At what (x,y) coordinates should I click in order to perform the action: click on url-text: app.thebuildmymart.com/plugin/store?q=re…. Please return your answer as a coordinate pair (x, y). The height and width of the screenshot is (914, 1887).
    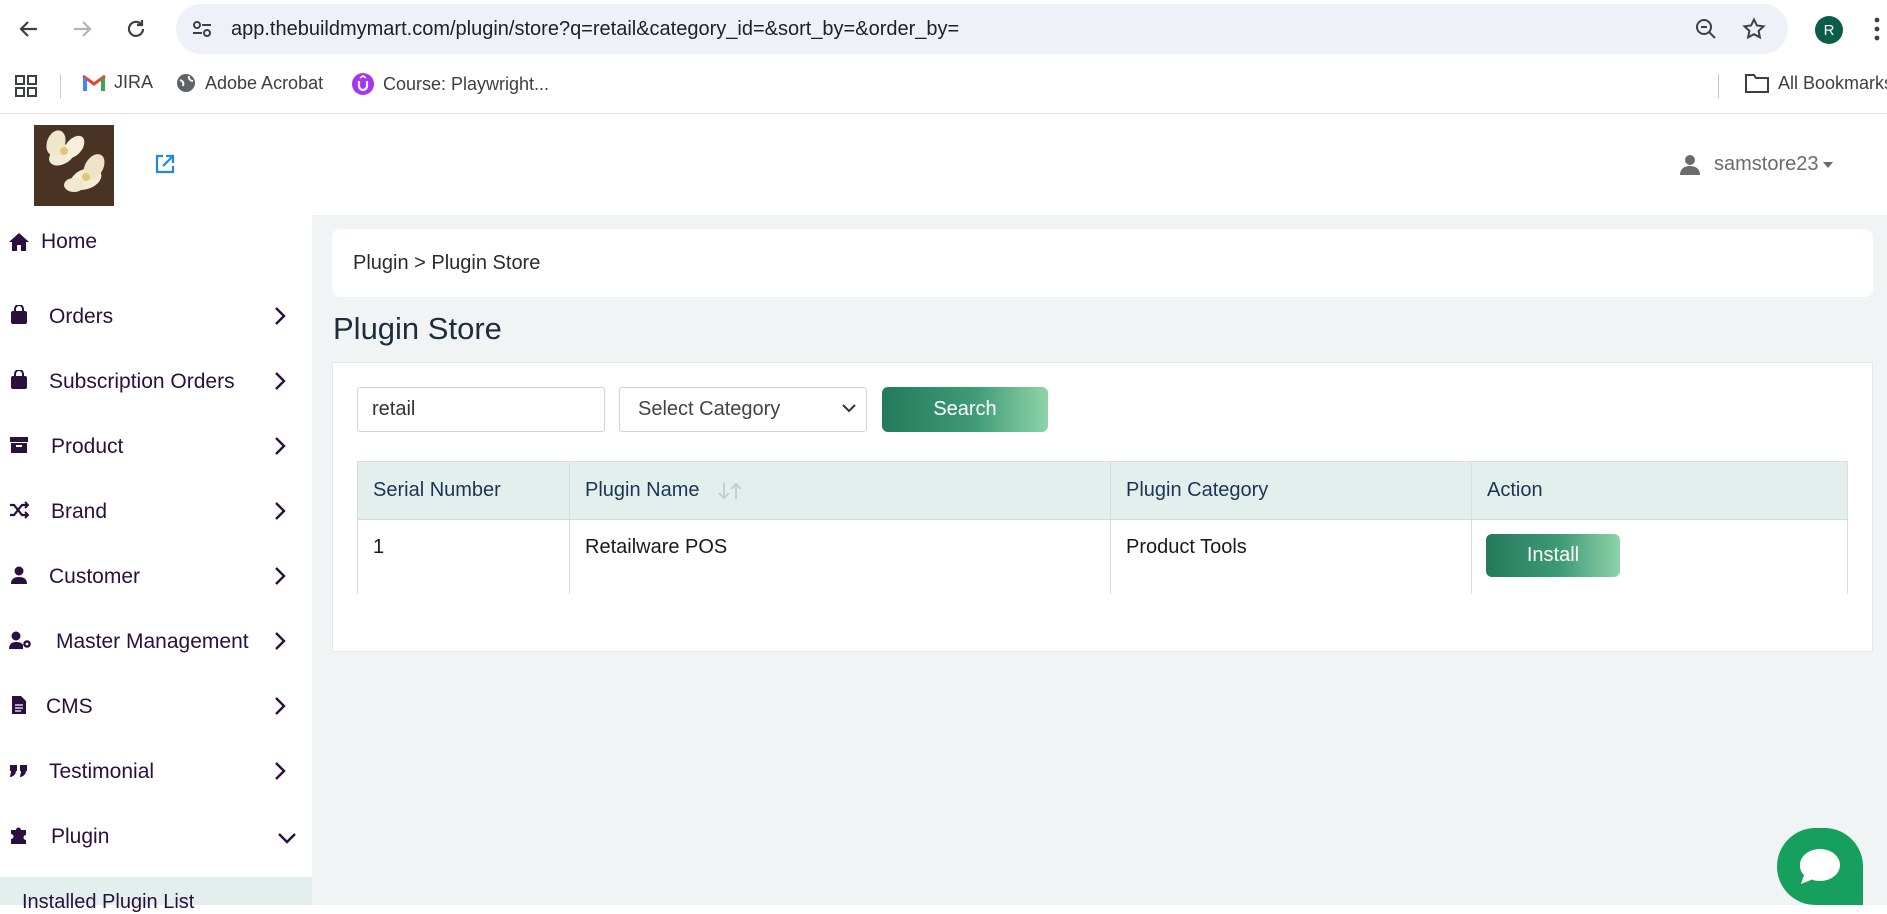
    Looking at the image, I should click on (595, 29).